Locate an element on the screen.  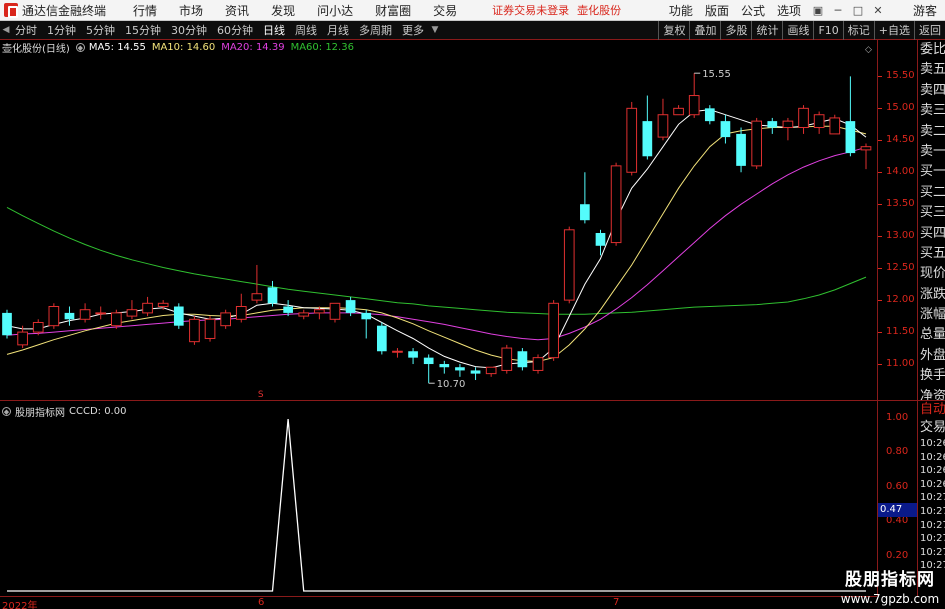
tool-multi-stock: 多股 is located at coordinates (735, 30).